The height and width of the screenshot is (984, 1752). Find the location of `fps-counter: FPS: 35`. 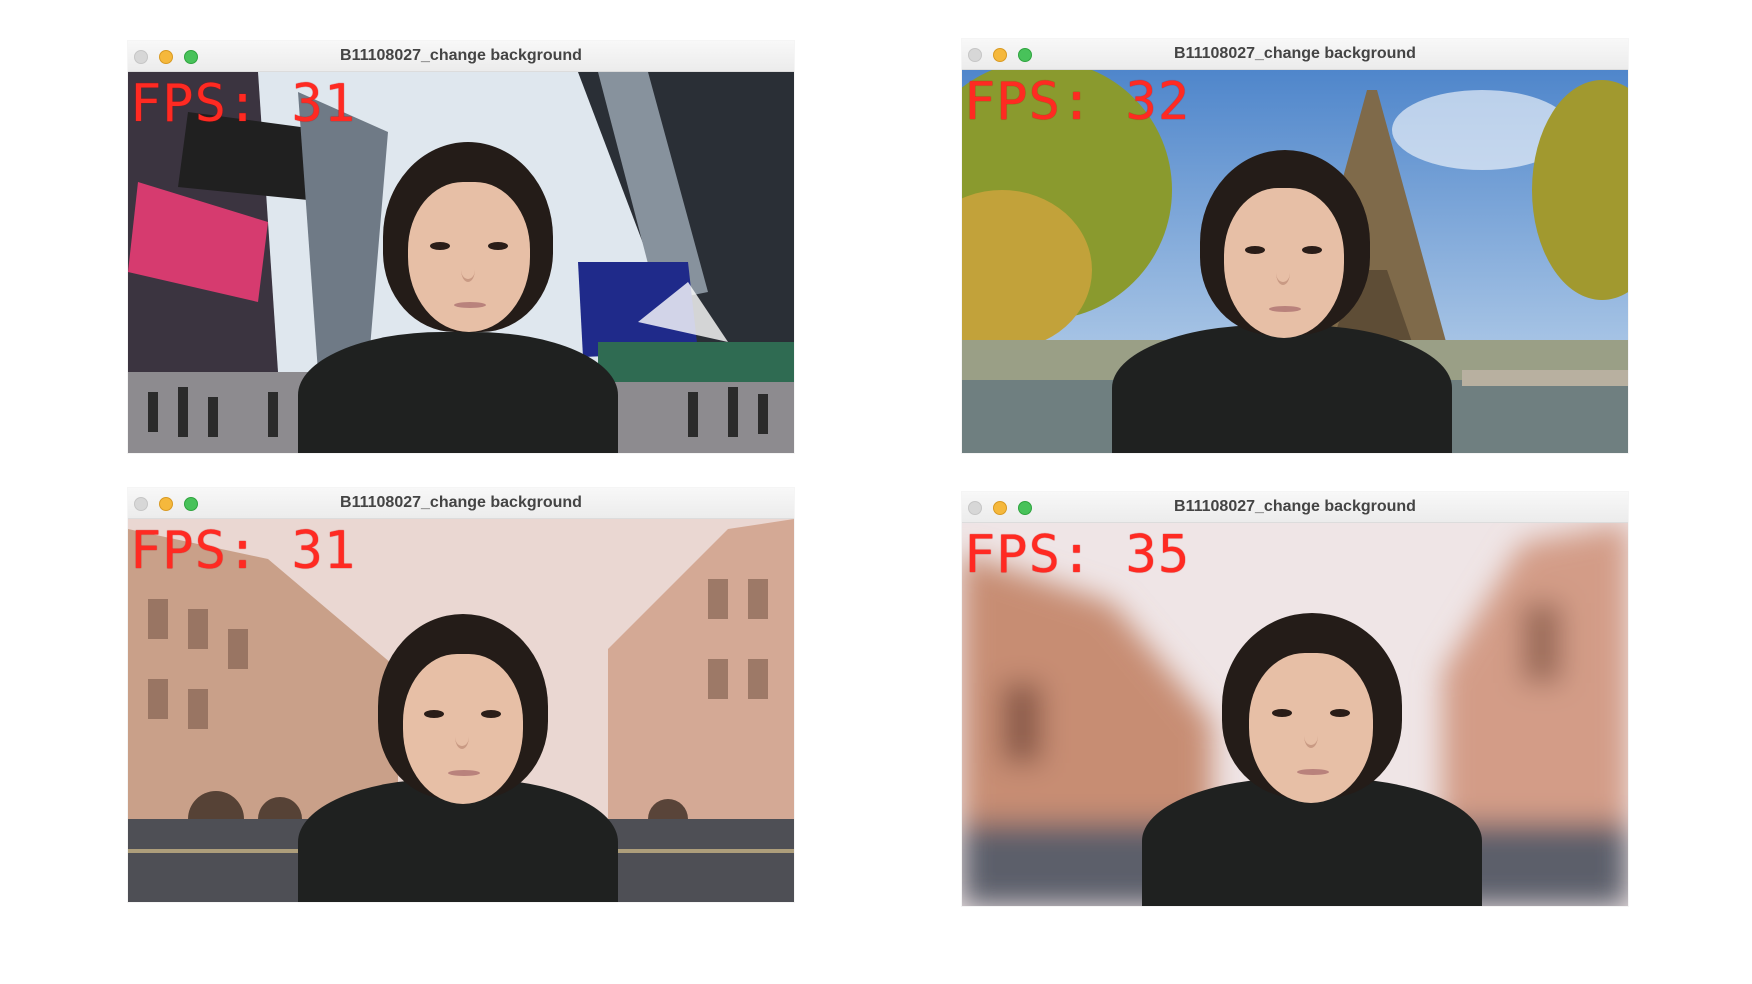

fps-counter: FPS: 35 is located at coordinates (1077, 555).